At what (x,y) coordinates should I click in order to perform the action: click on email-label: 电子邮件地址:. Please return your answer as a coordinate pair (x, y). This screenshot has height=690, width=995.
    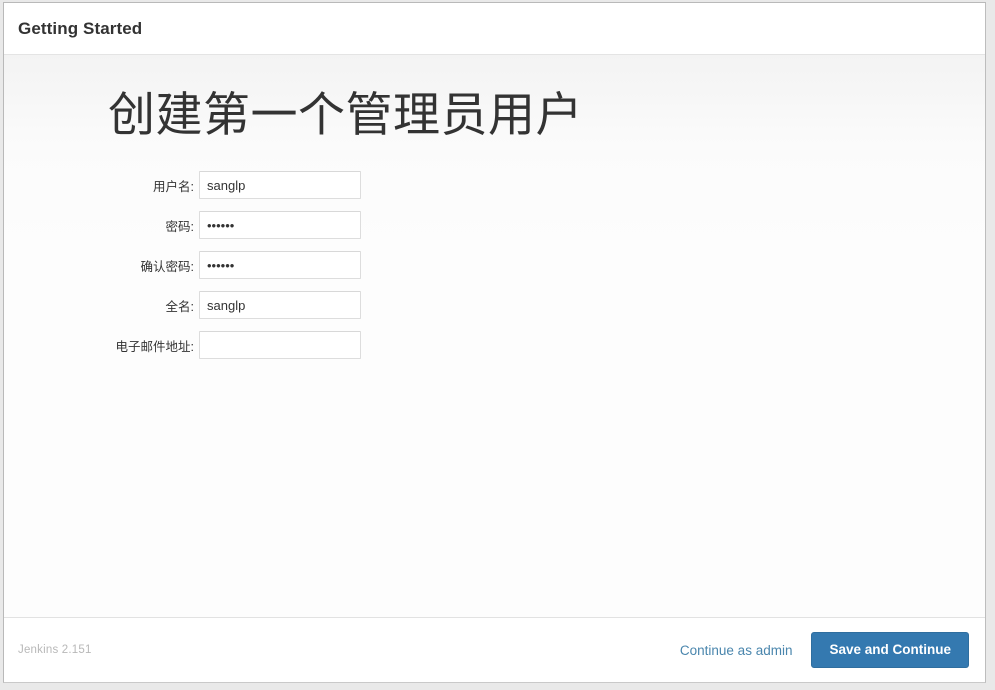
    Looking at the image, I should click on (154, 346).